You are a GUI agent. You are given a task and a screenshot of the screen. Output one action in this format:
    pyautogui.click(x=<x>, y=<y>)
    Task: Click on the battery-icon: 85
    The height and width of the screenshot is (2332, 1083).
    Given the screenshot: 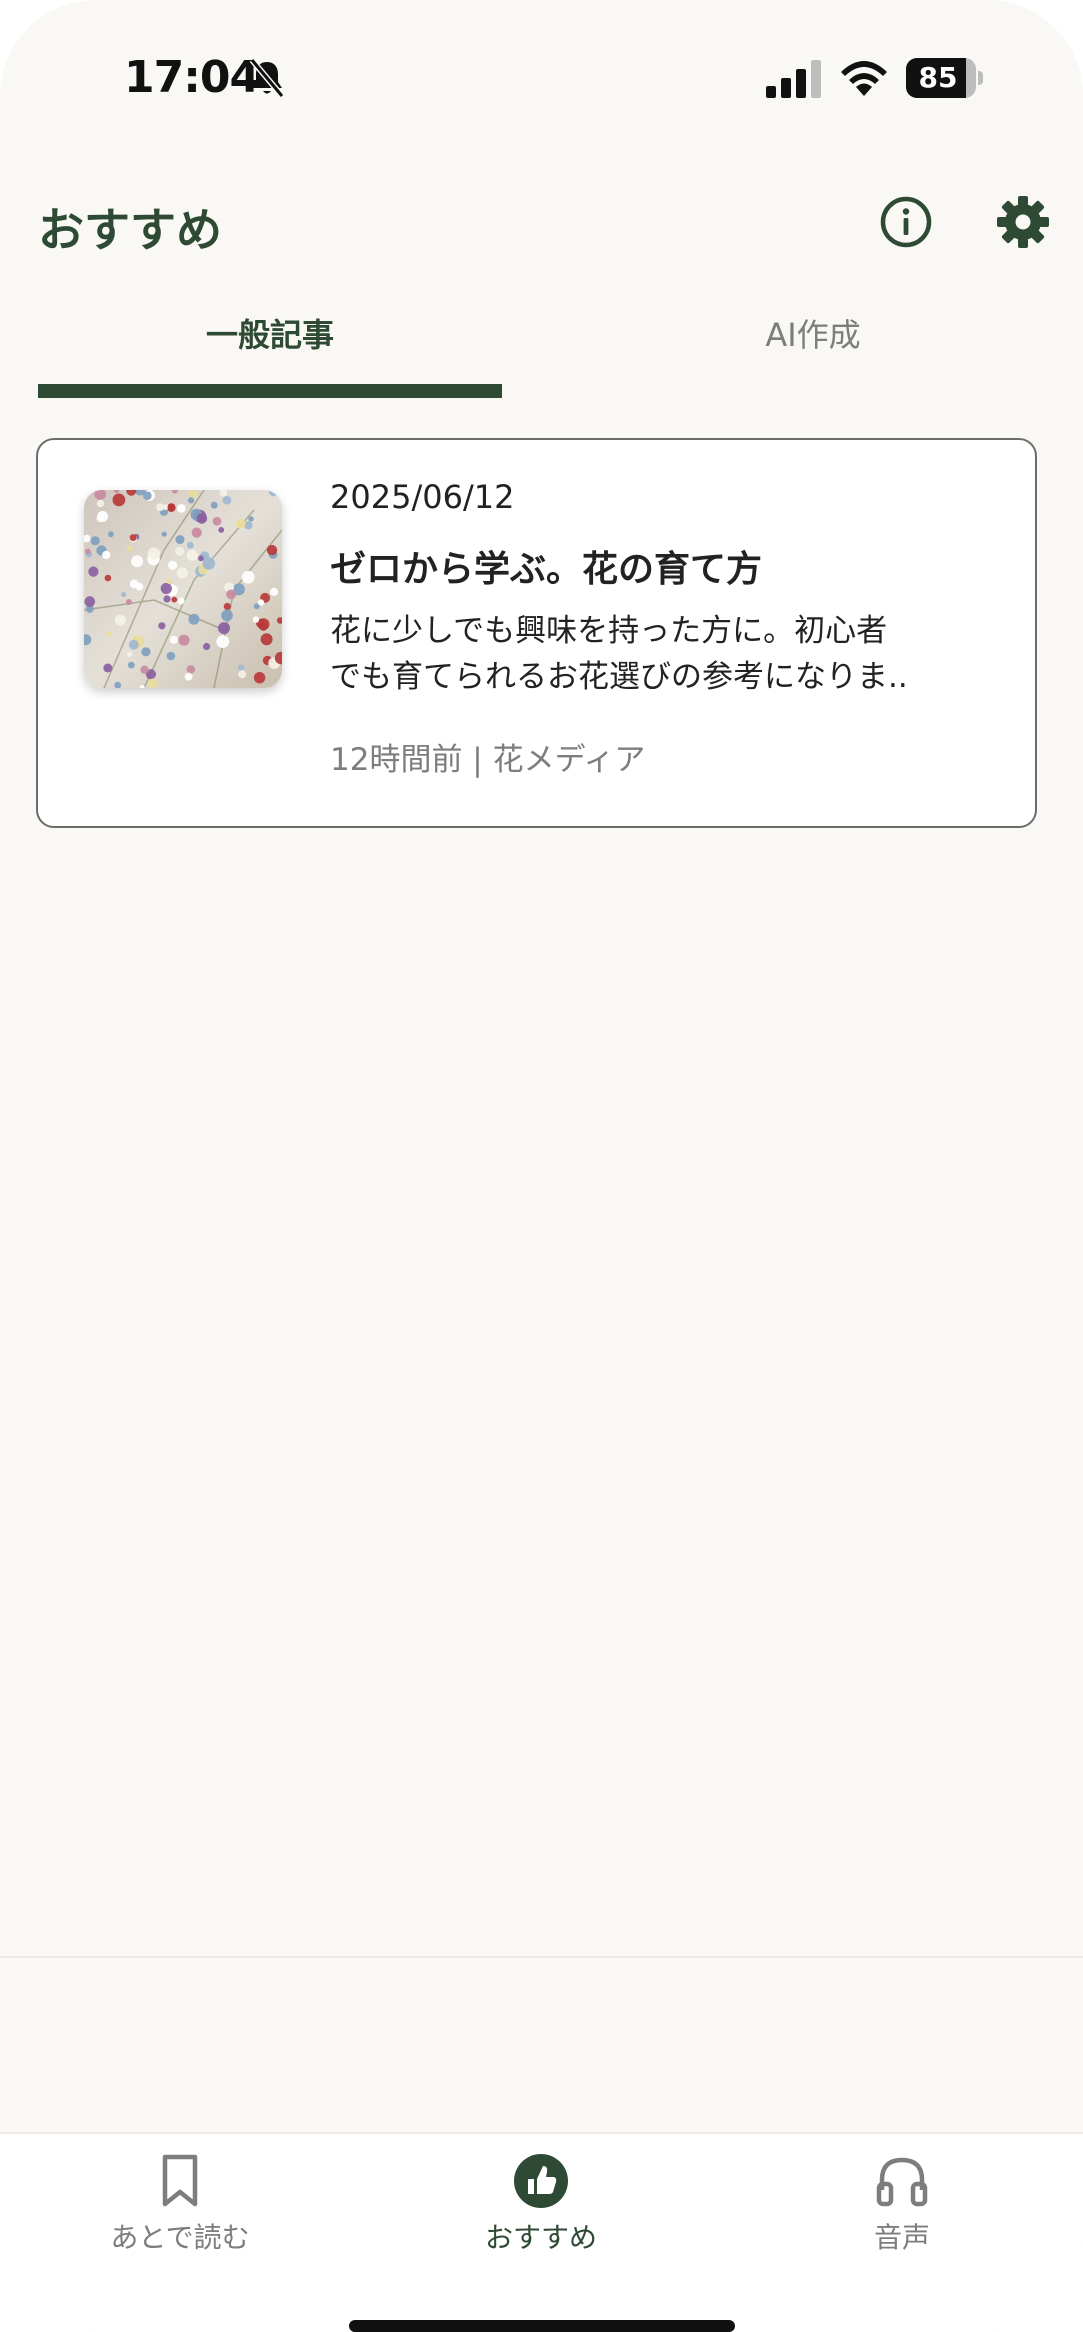 What is the action you would take?
    pyautogui.click(x=944, y=78)
    